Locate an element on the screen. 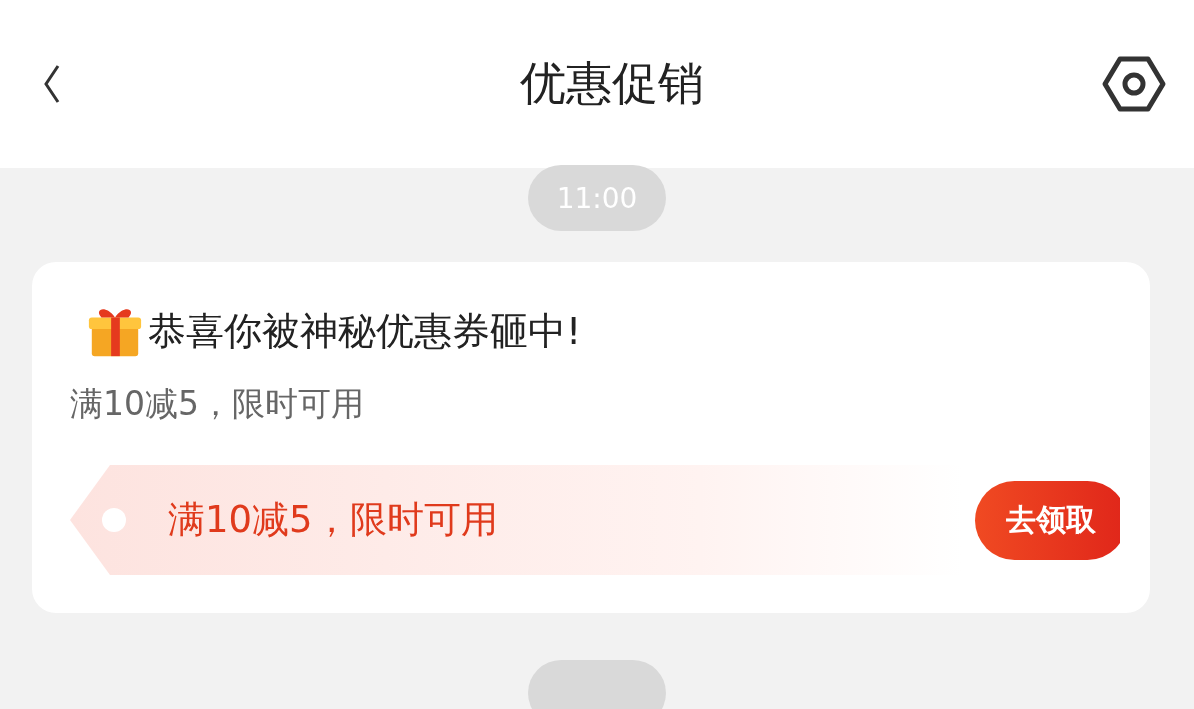 The width and height of the screenshot is (1194, 709). dot-icon is located at coordinates (114, 520).